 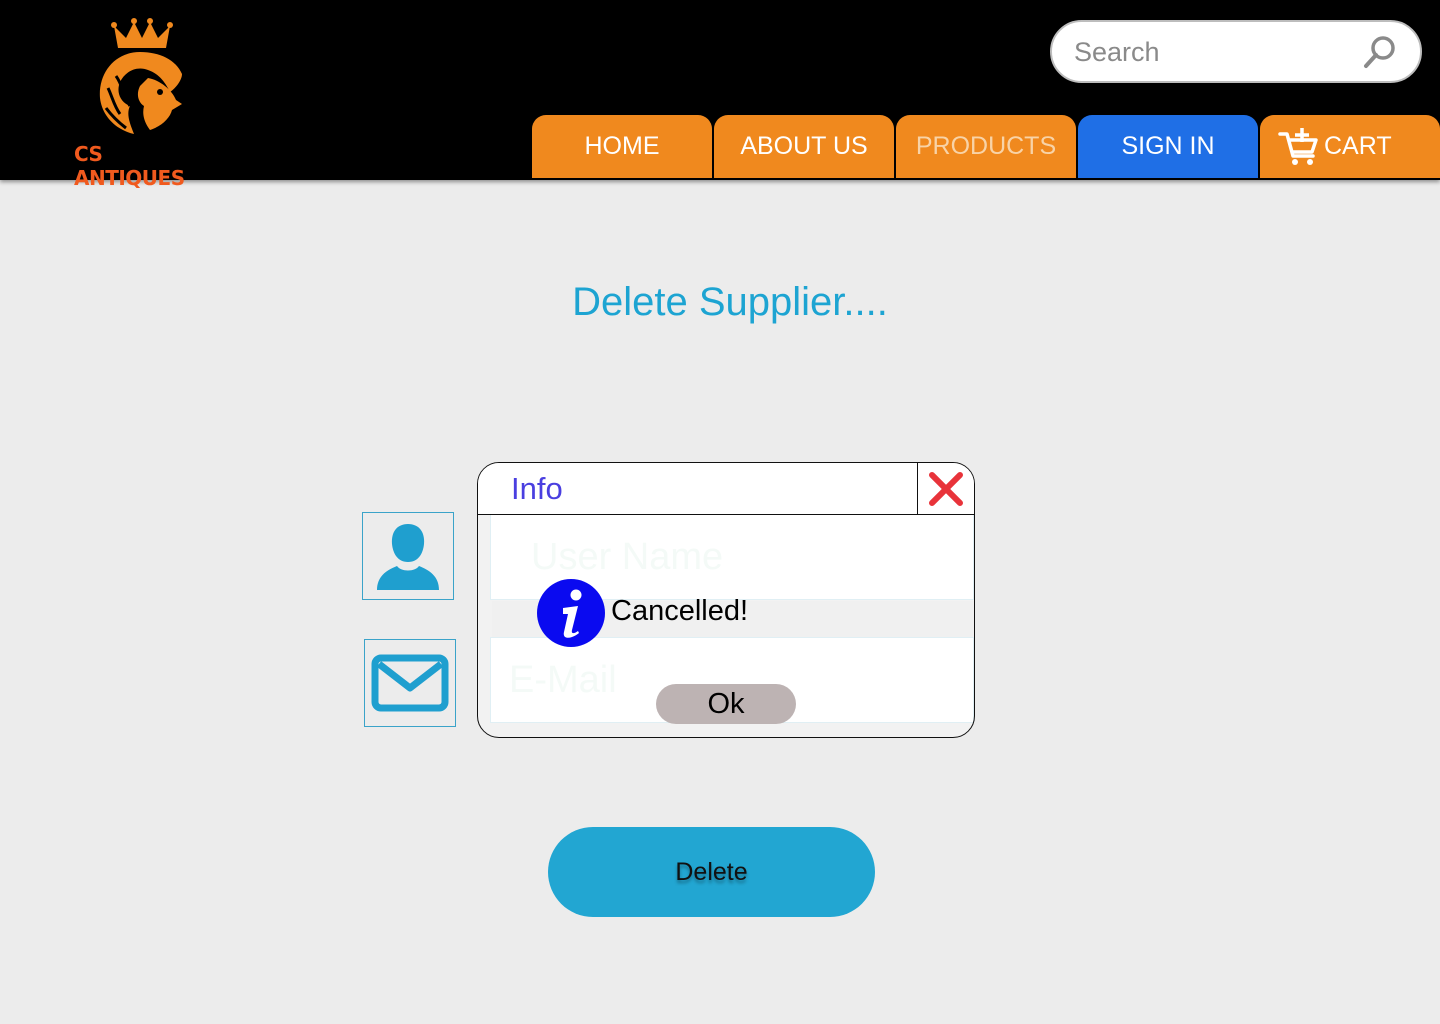 I want to click on close-icon, so click(x=946, y=489).